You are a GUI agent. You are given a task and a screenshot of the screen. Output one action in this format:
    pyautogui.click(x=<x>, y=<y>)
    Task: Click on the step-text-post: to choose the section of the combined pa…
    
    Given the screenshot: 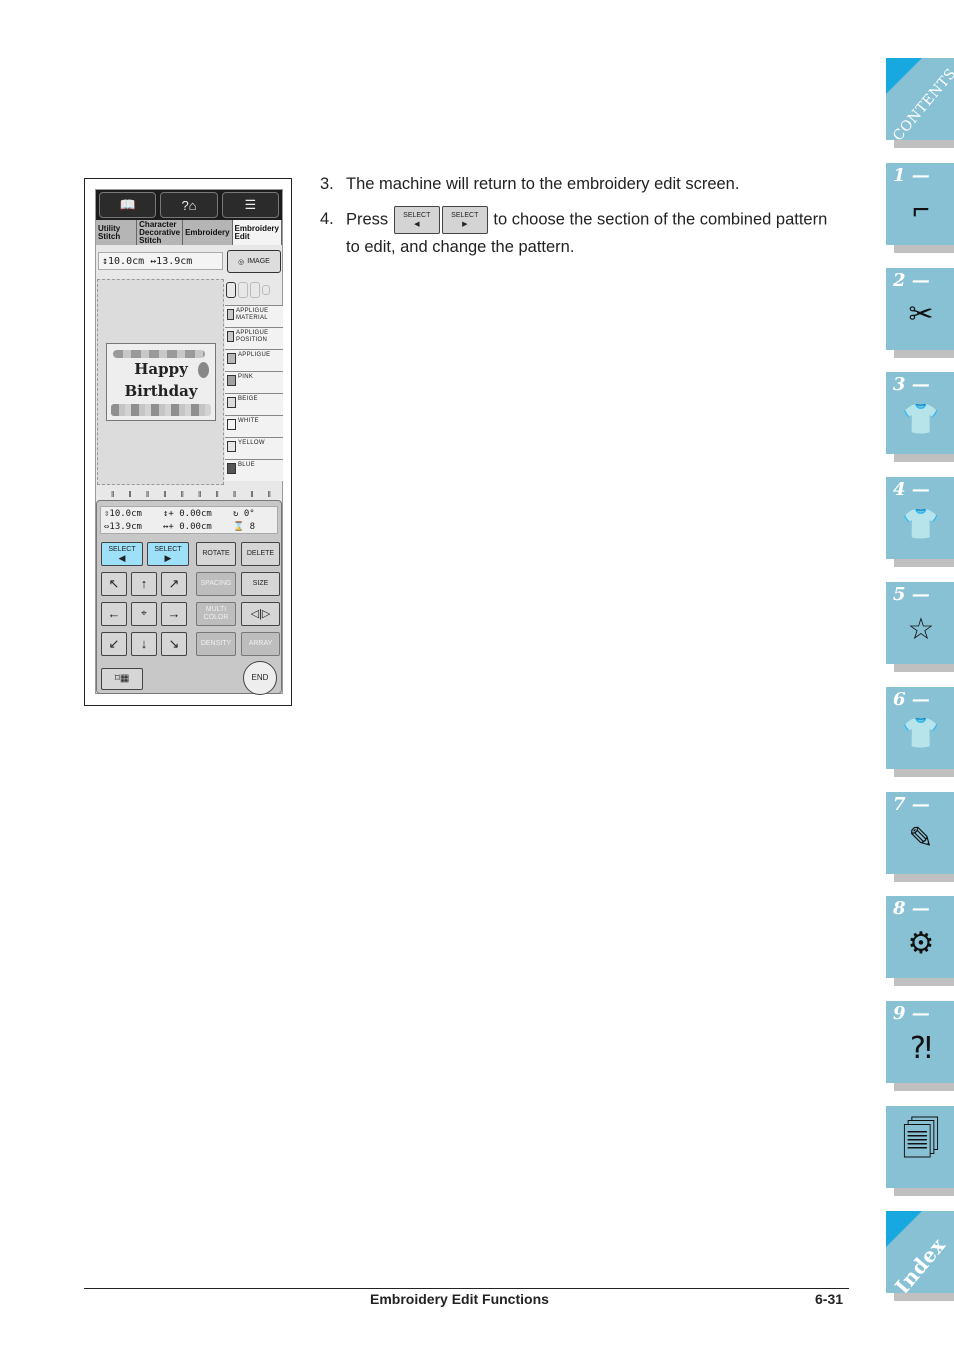 What is the action you would take?
    pyautogui.click(x=660, y=219)
    